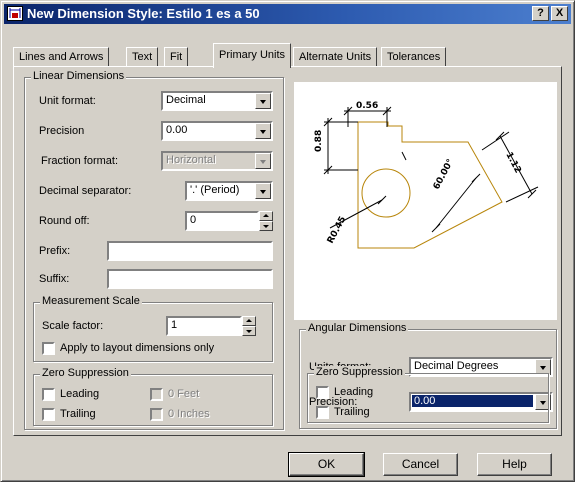 The height and width of the screenshot is (482, 575). Describe the element at coordinates (215, 190) in the screenshot. I see `decimal-separator-value: '.' (Period)` at that location.